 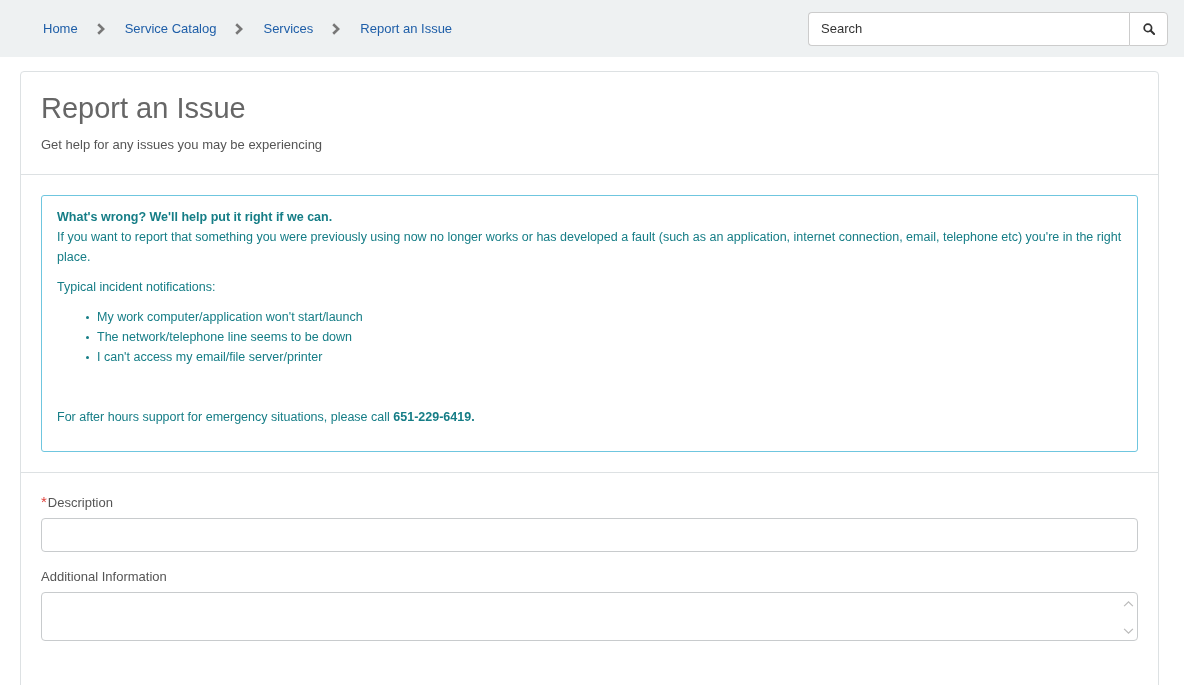 I want to click on breadcrumb-link: Service Catalog, so click(x=170, y=28).